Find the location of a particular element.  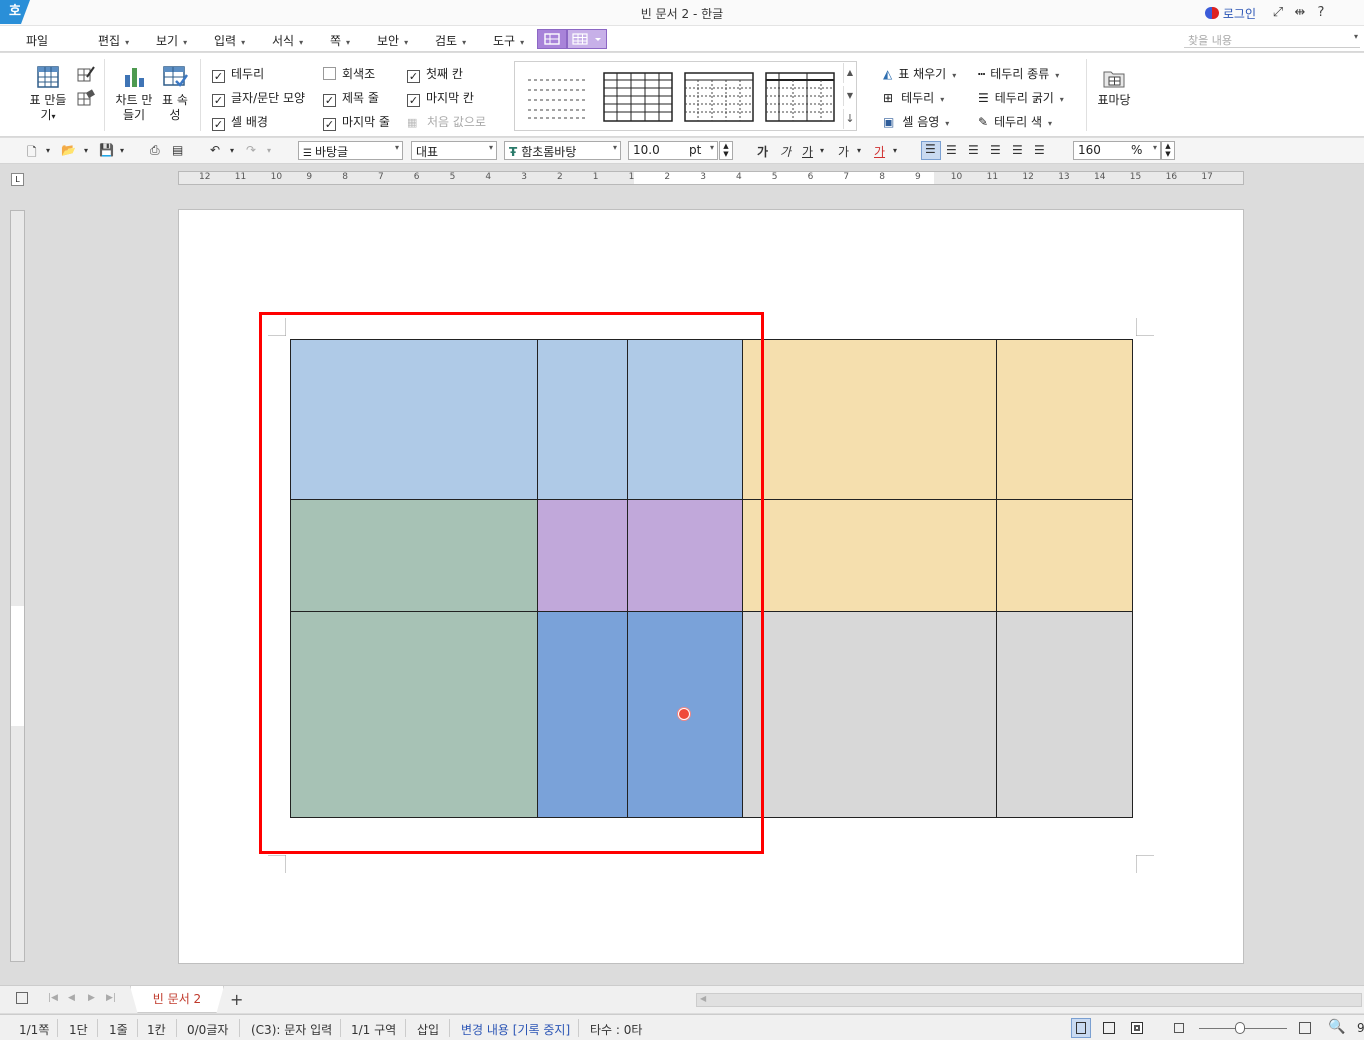

menu-page: 쪽 ▾ is located at coordinates (340, 40).